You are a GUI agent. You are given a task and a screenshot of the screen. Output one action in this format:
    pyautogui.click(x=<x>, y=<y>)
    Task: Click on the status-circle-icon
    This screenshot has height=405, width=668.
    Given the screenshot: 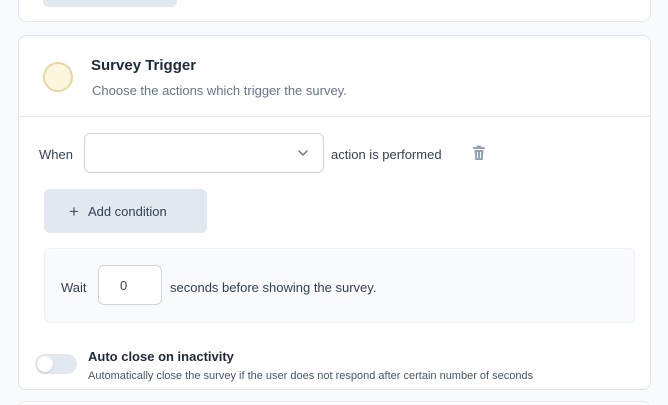 What is the action you would take?
    pyautogui.click(x=58, y=77)
    